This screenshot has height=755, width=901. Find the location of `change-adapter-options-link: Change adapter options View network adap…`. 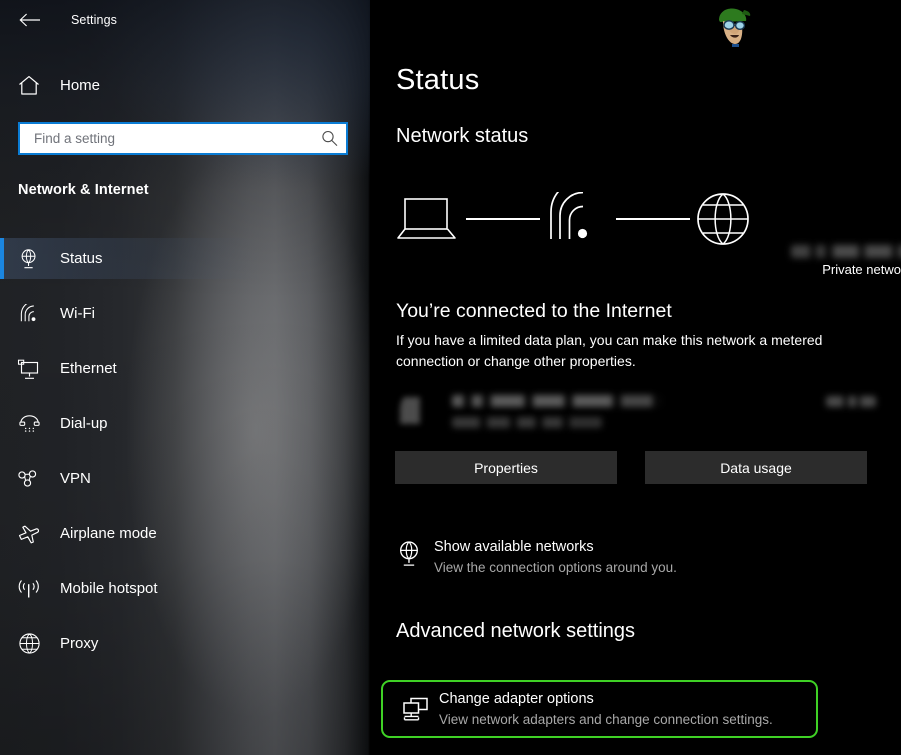

change-adapter-options-link: Change adapter options View network adap… is located at coordinates (599, 709).